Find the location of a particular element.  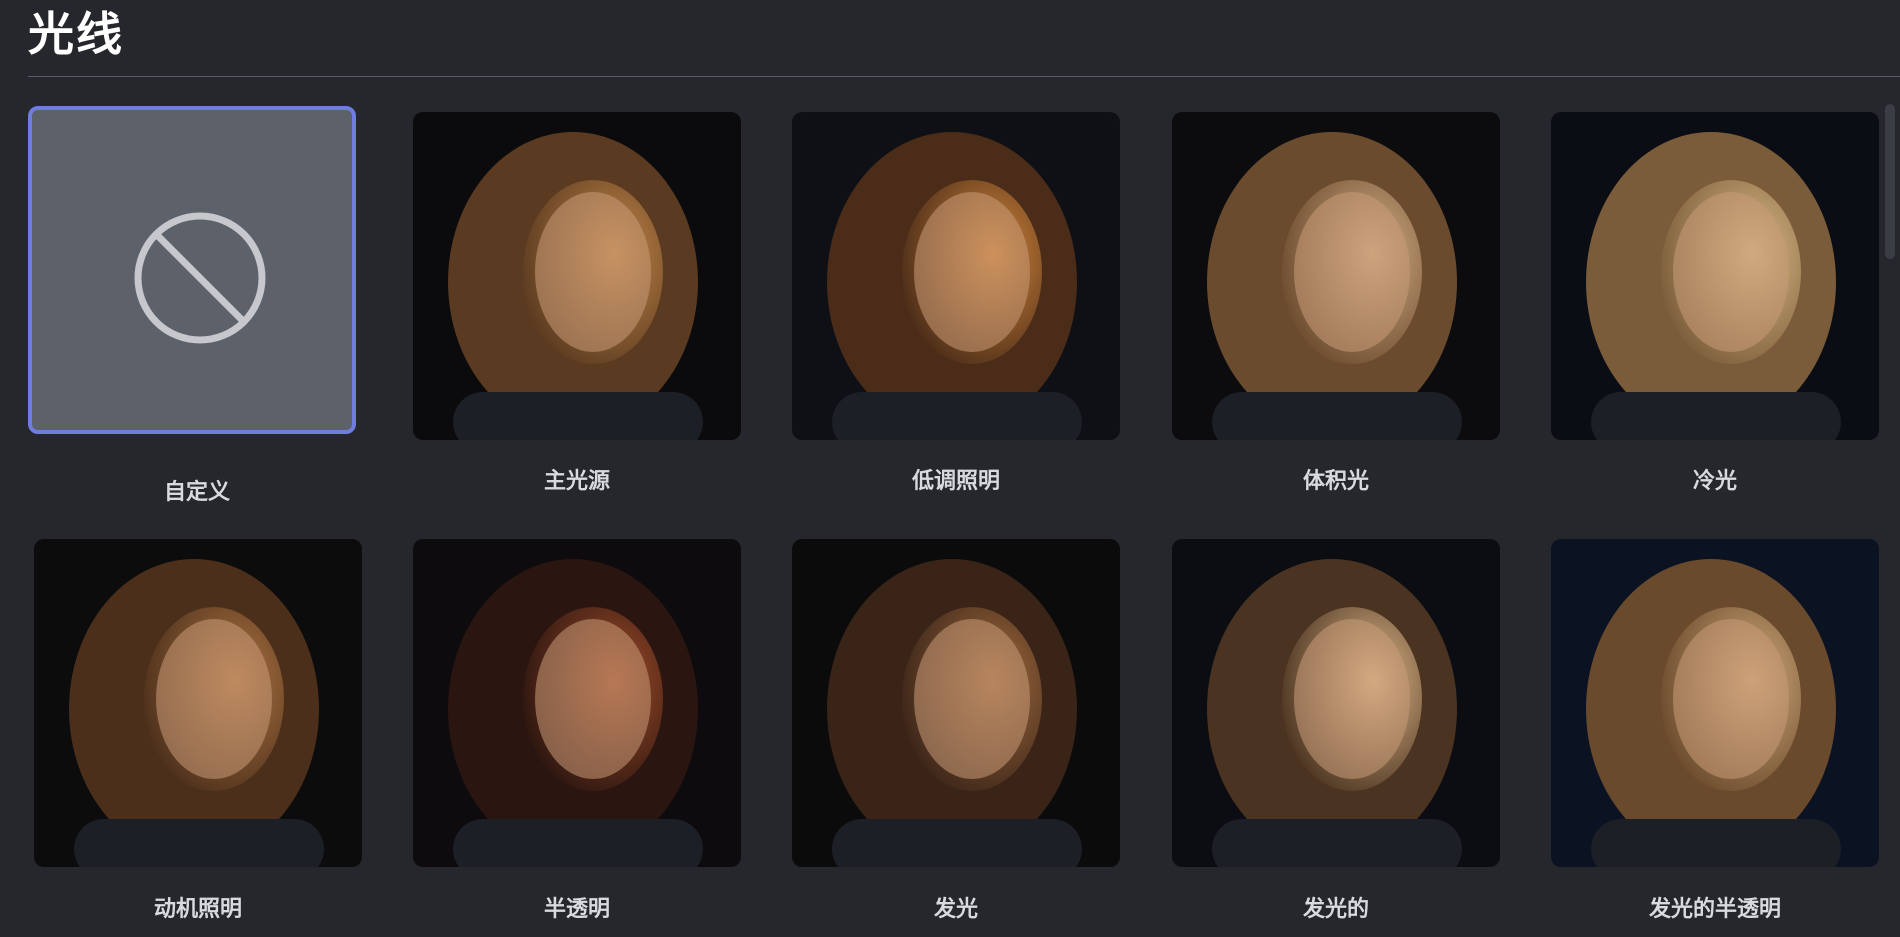

option-low-key is located at coordinates (956, 276).